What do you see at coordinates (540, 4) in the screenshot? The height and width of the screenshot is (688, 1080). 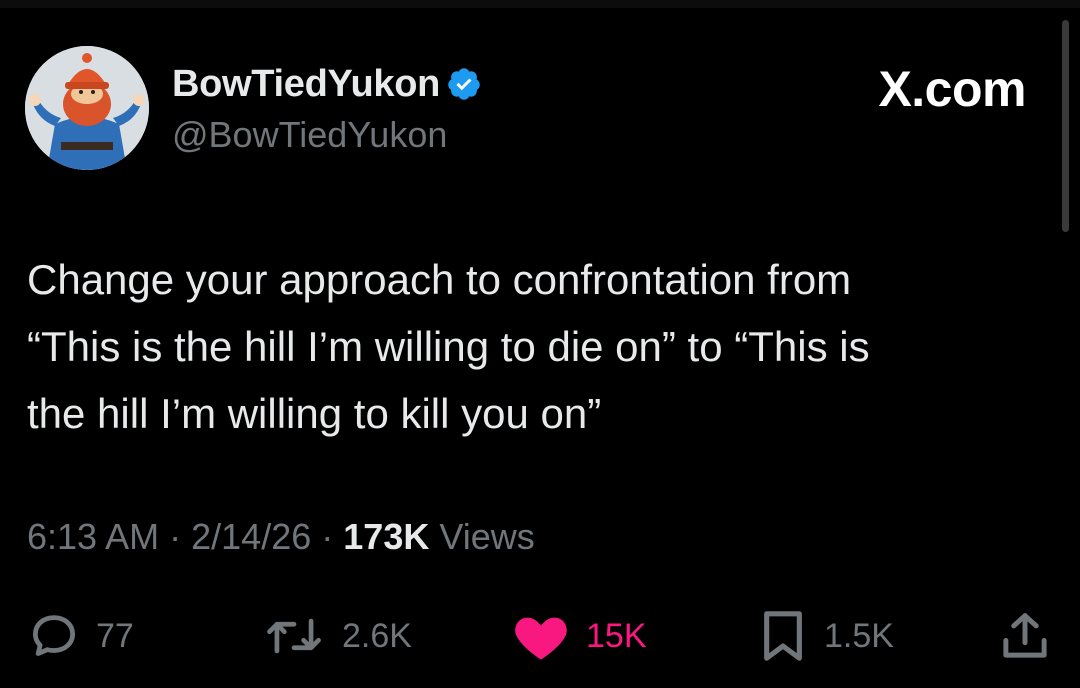 I see `status-strip` at bounding box center [540, 4].